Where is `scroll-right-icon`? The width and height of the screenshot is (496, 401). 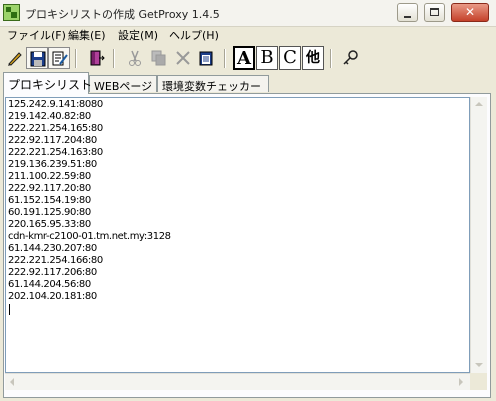 scroll-right-icon is located at coordinates (461, 382).